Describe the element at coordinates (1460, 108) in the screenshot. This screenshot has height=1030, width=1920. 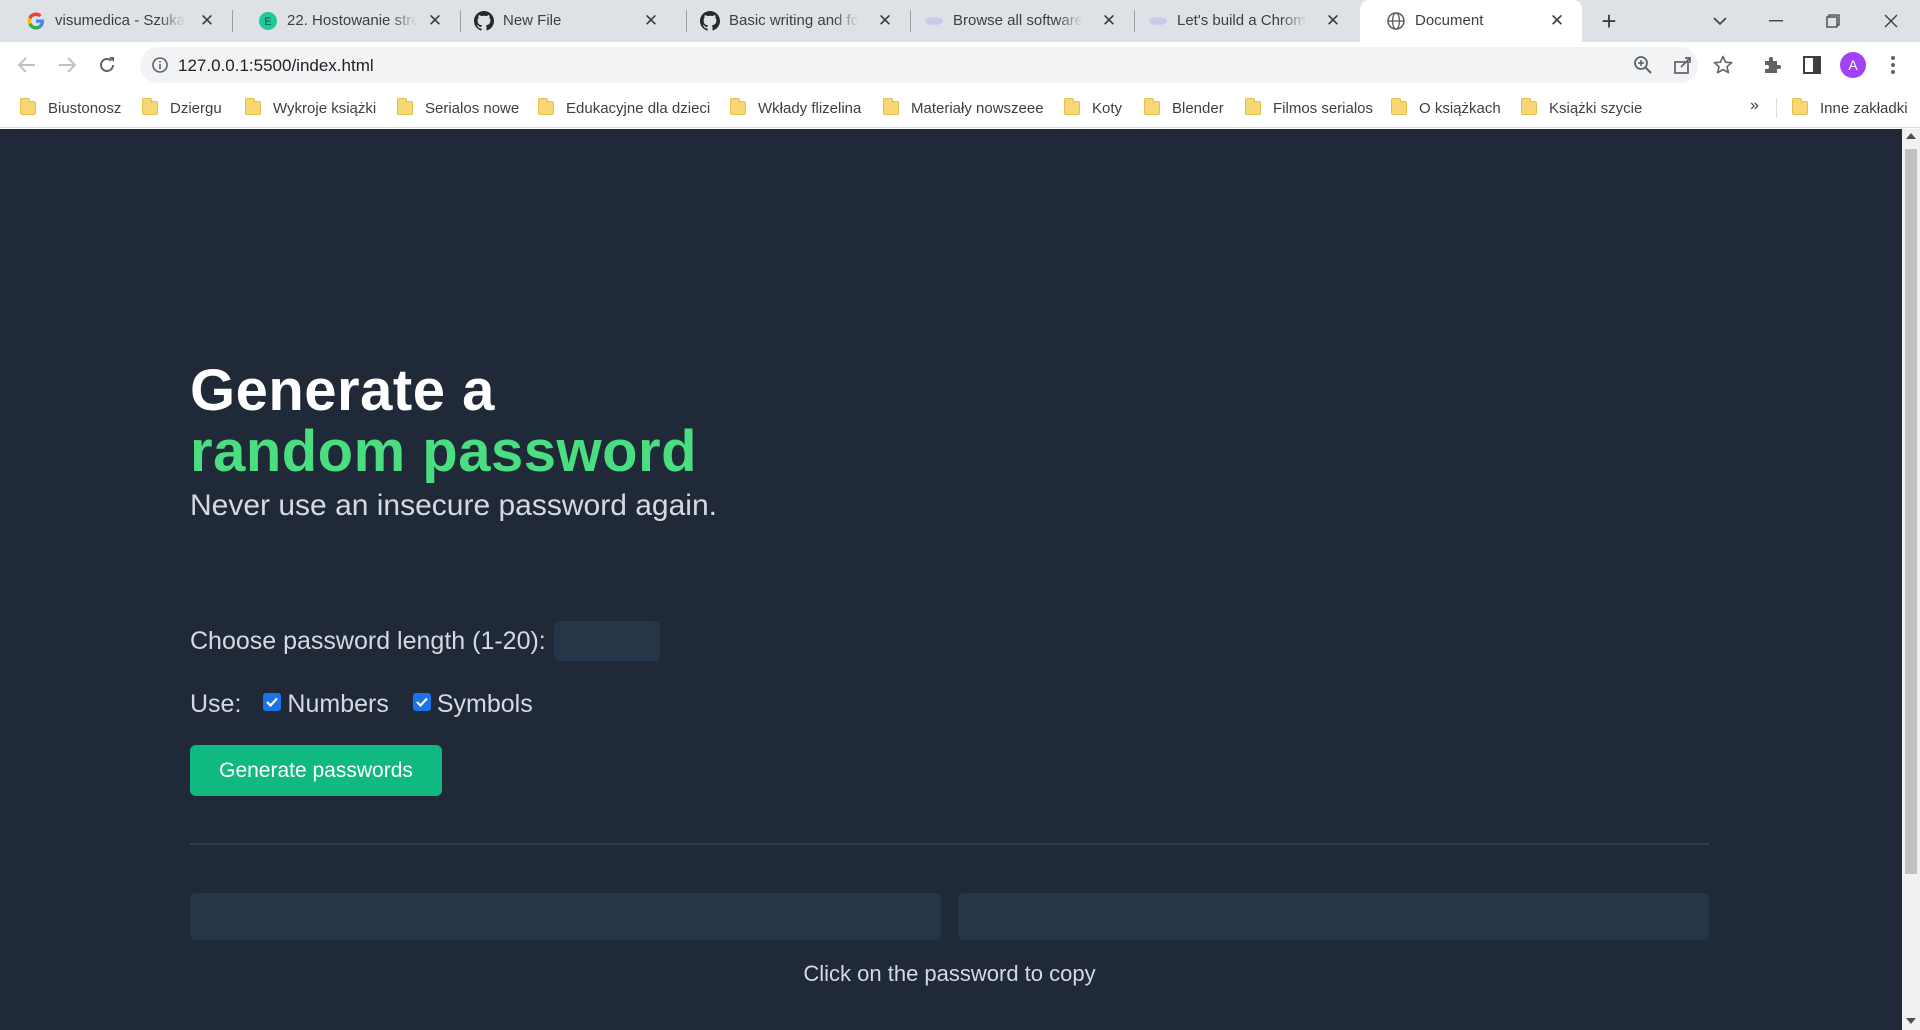
I see `bookmark-label: O książkach` at that location.